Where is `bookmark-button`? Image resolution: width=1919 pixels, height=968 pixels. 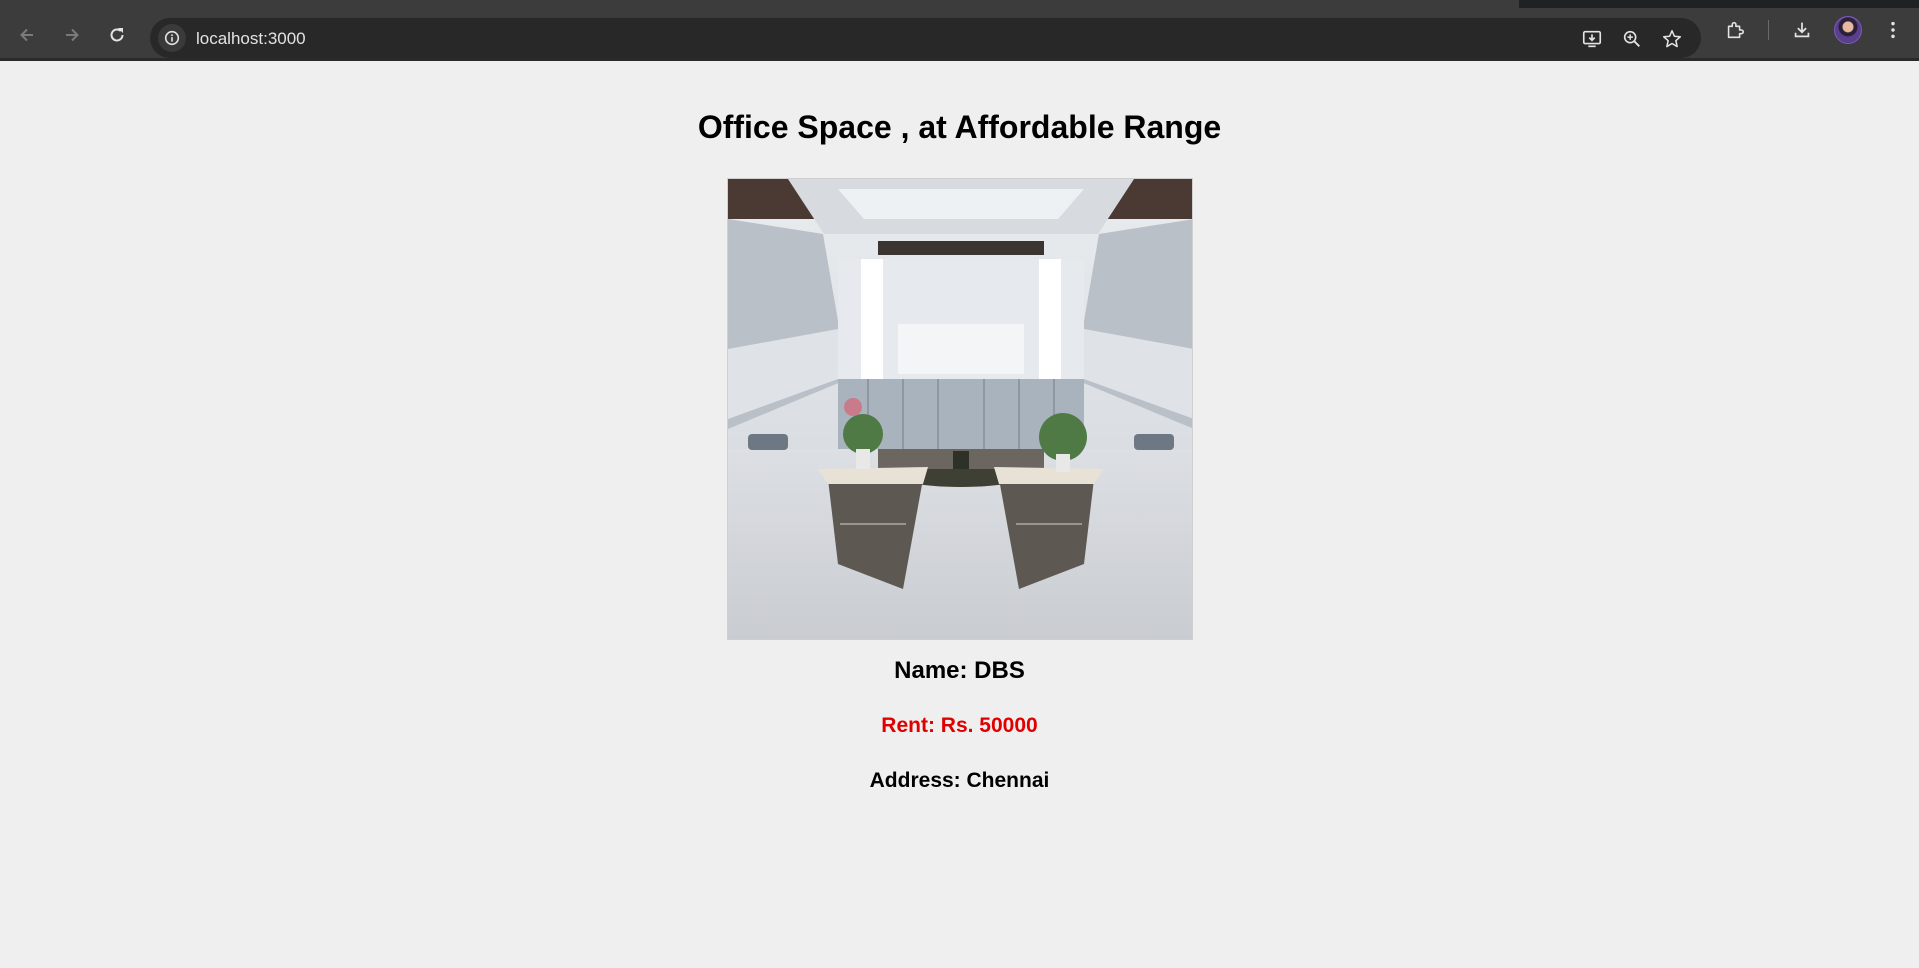 bookmark-button is located at coordinates (1672, 39).